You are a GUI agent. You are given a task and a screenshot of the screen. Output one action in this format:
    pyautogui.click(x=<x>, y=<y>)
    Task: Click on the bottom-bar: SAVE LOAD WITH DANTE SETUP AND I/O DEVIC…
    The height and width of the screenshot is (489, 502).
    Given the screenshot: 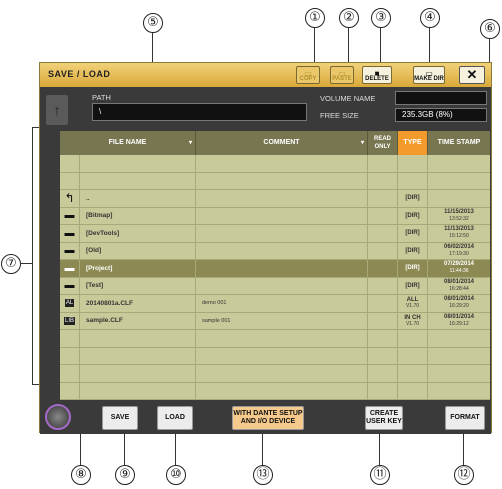 What is the action you would take?
    pyautogui.click(x=265, y=417)
    